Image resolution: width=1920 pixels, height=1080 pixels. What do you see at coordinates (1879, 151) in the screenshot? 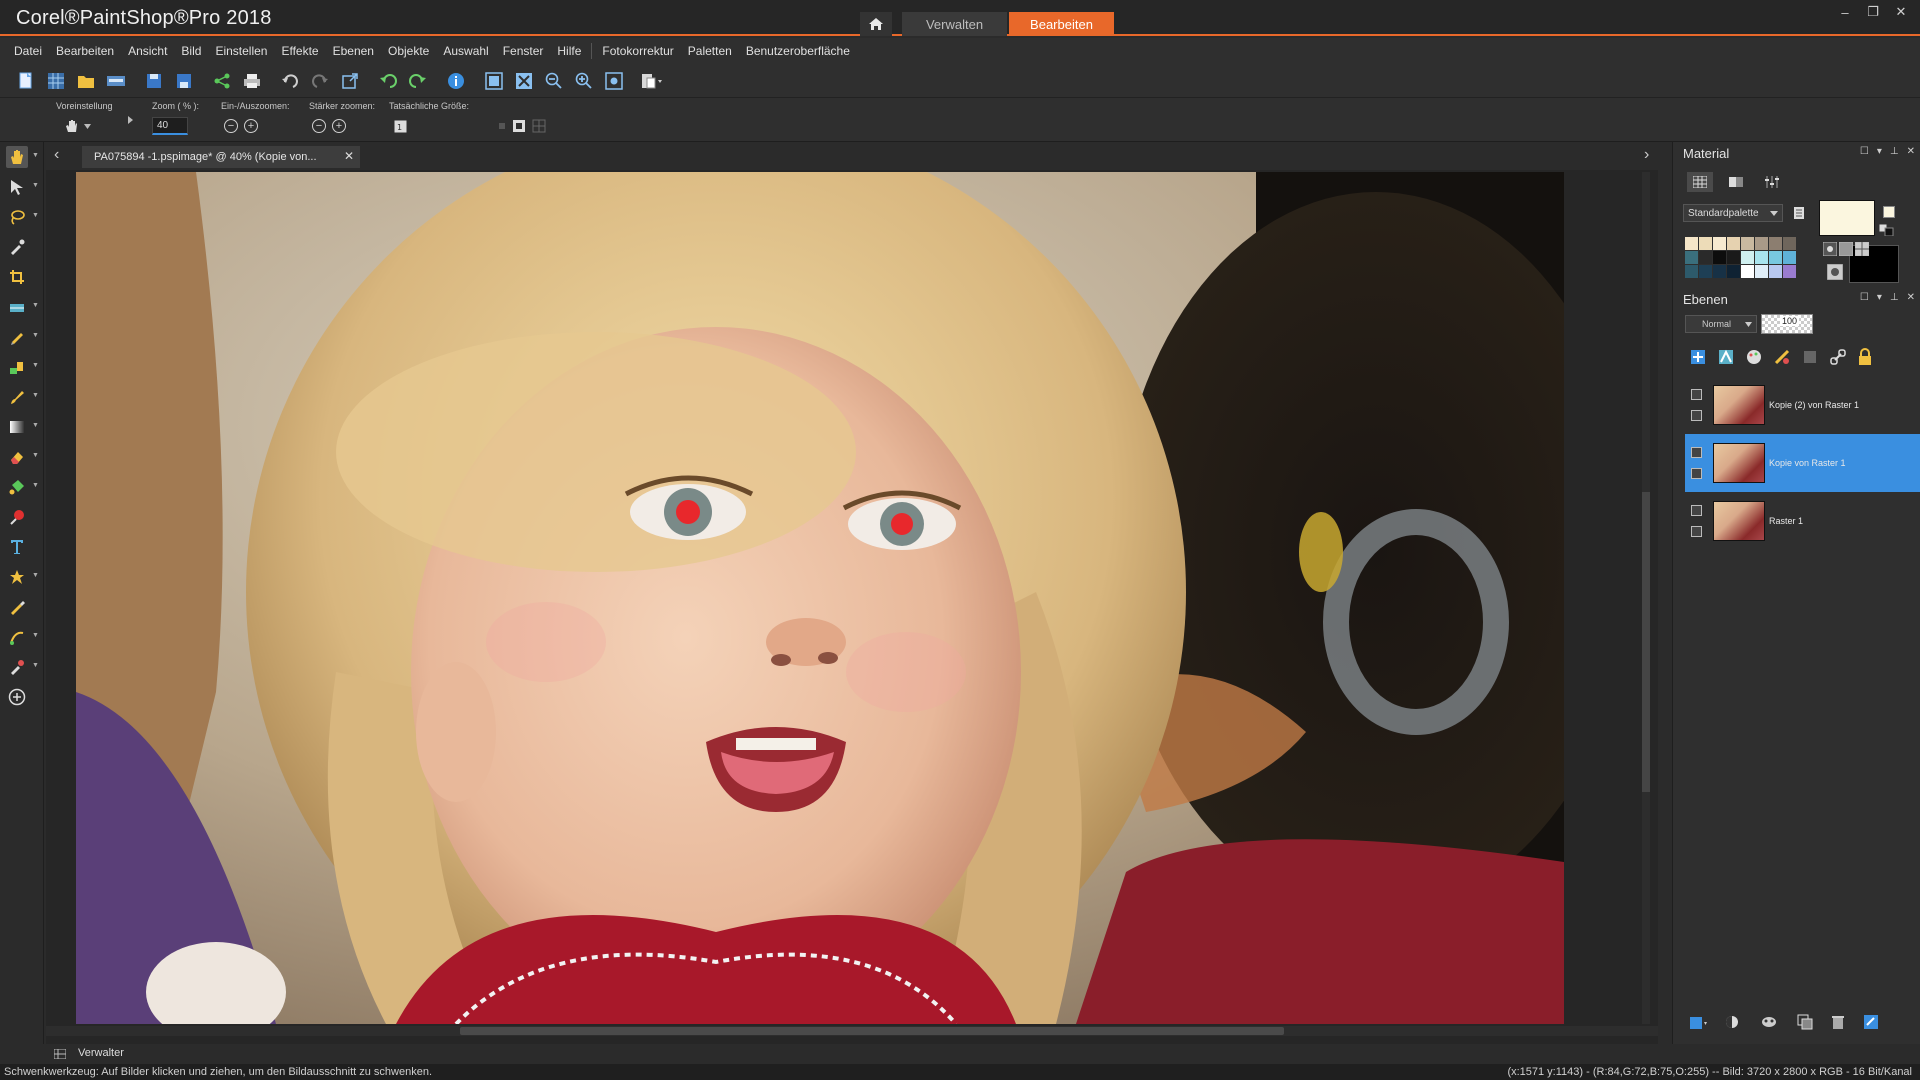
I see `panel-menu-icon: ▾` at bounding box center [1879, 151].